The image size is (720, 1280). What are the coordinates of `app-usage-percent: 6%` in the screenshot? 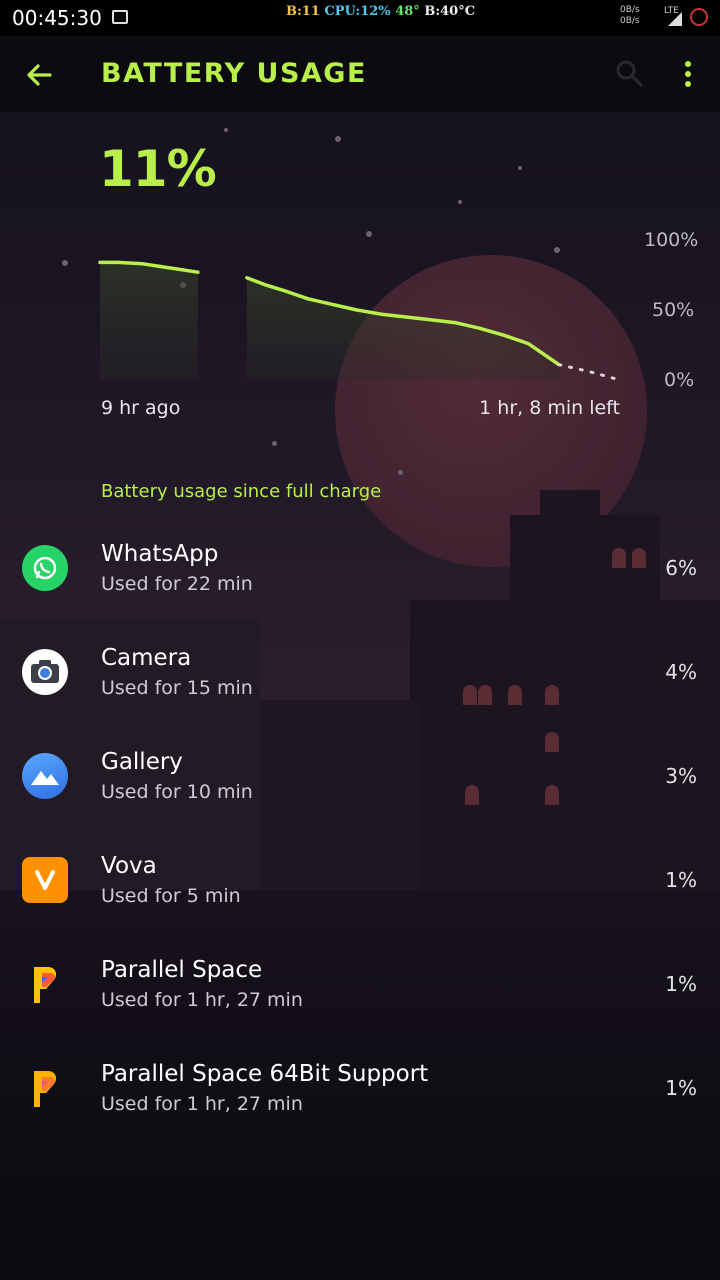 It's located at (681, 568).